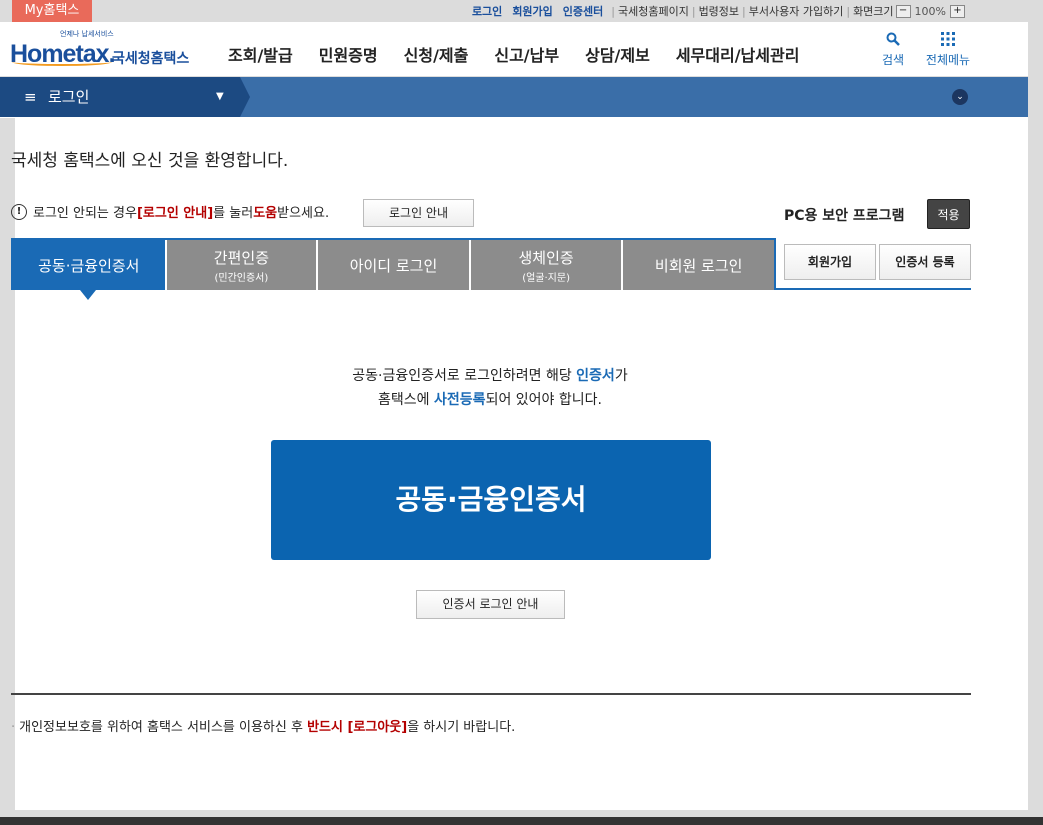  What do you see at coordinates (303, 213) in the screenshot?
I see `notice-text-3: 받으세요.` at bounding box center [303, 213].